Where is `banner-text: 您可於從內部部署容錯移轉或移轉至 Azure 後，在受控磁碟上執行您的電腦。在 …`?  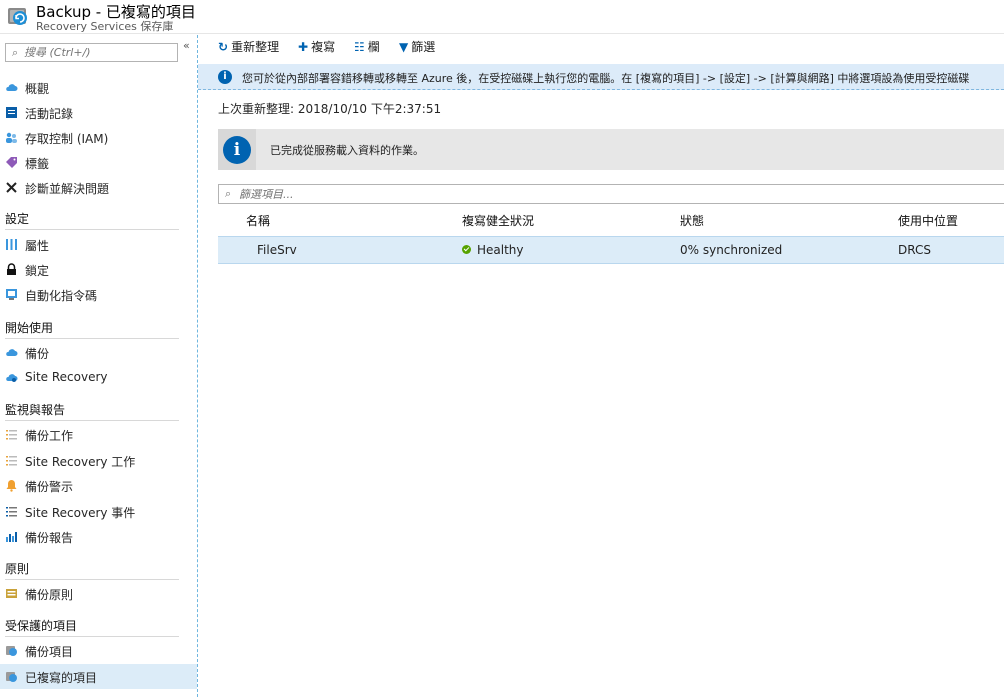
banner-text: 您可於從內部部署容錯移轉或移轉至 Azure 後，在受控磁碟上執行您的電腦。在 … is located at coordinates (606, 78).